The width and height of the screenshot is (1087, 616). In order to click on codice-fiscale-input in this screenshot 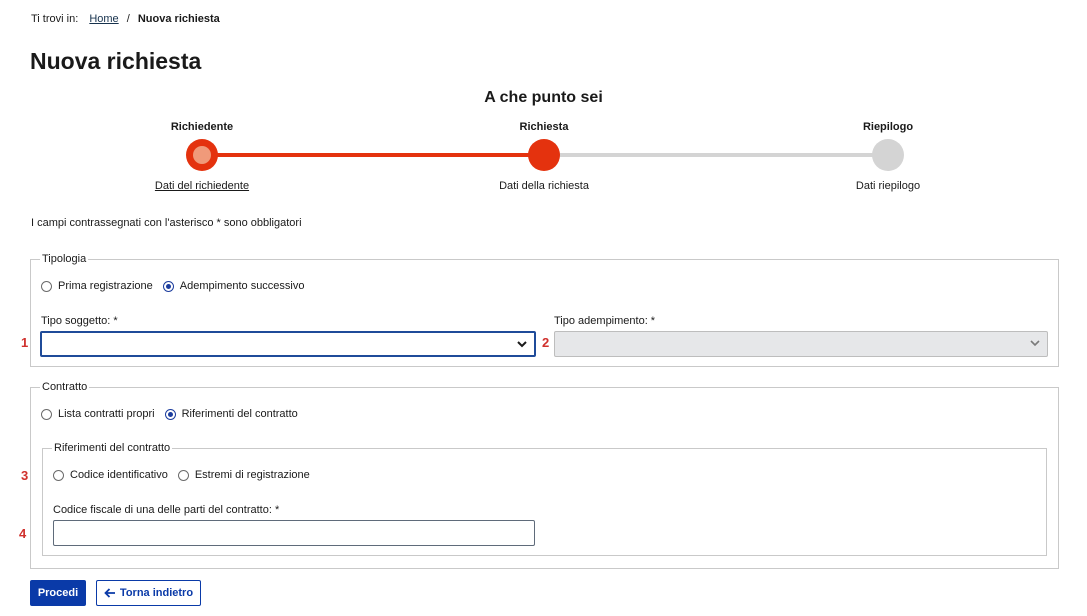, I will do `click(294, 533)`.